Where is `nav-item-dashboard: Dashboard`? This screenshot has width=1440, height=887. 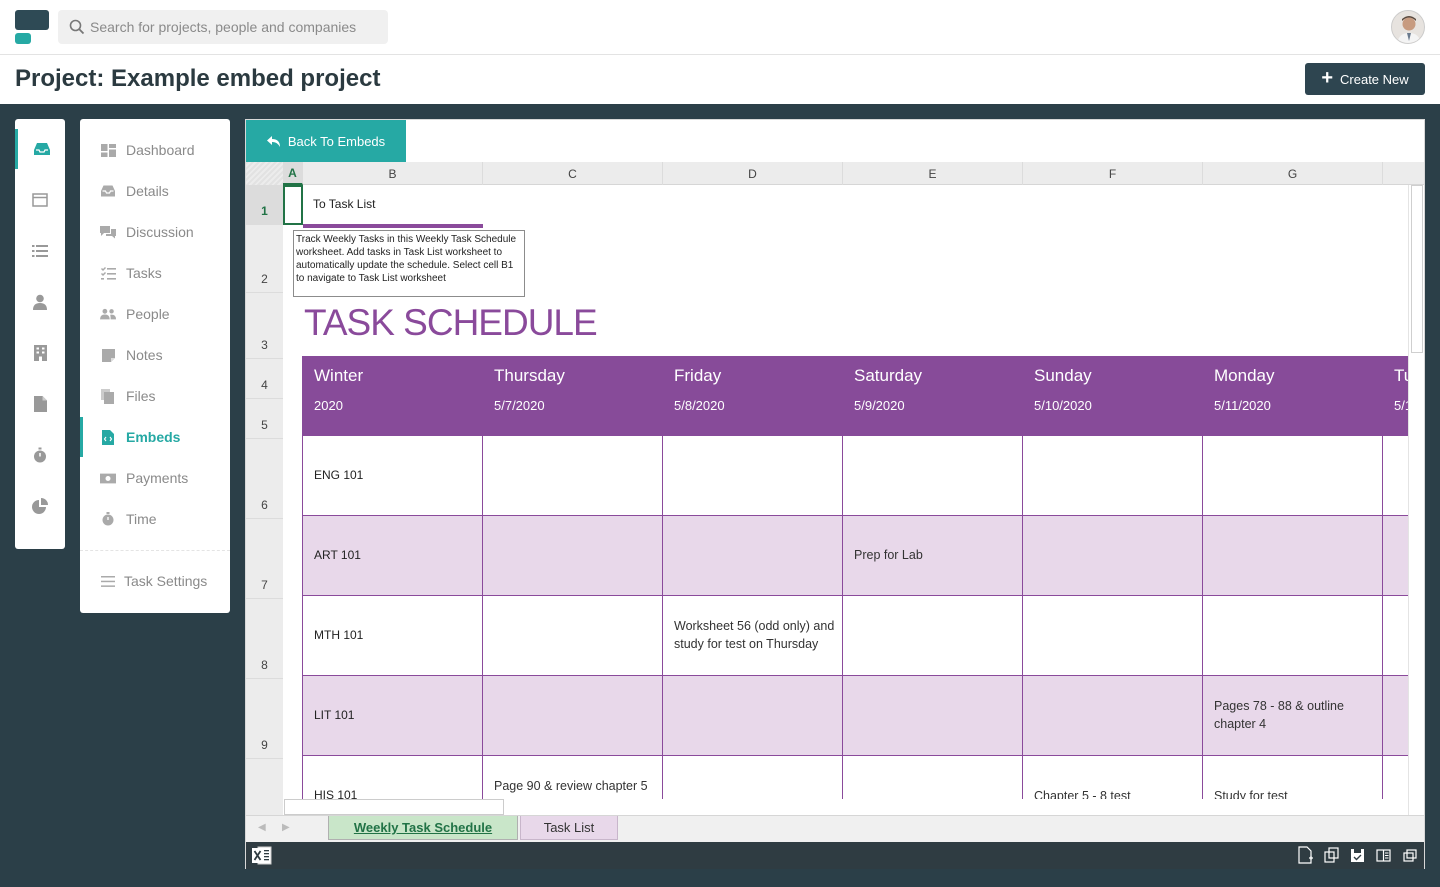
nav-item-dashboard: Dashboard is located at coordinates (155, 150).